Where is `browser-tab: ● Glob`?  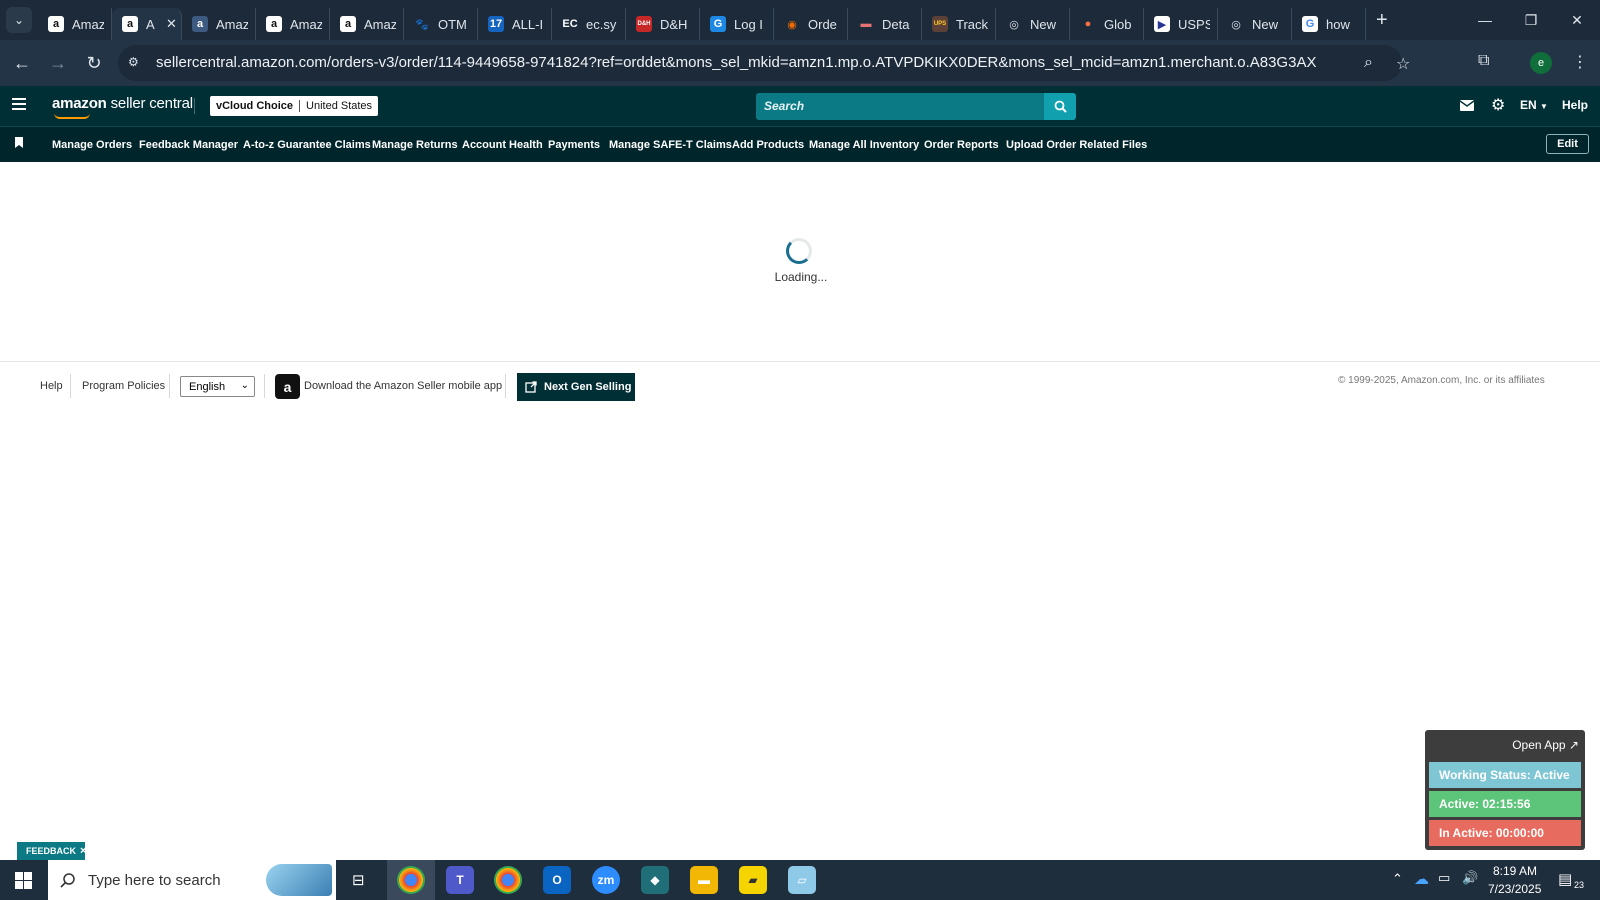 browser-tab: ● Glob is located at coordinates (1107, 24).